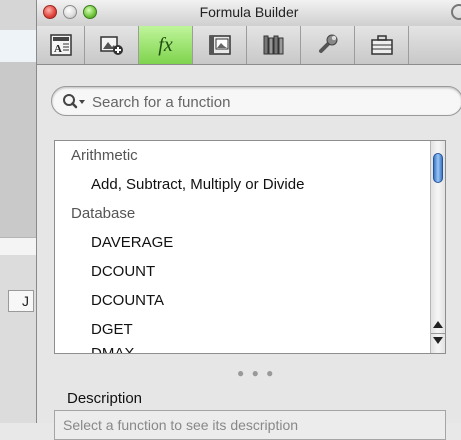  I want to click on tool-clipboard, so click(382, 45).